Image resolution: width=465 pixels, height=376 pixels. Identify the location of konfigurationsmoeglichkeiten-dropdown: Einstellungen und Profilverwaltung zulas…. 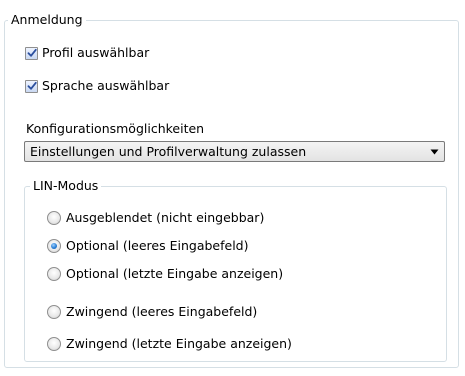
(234, 151).